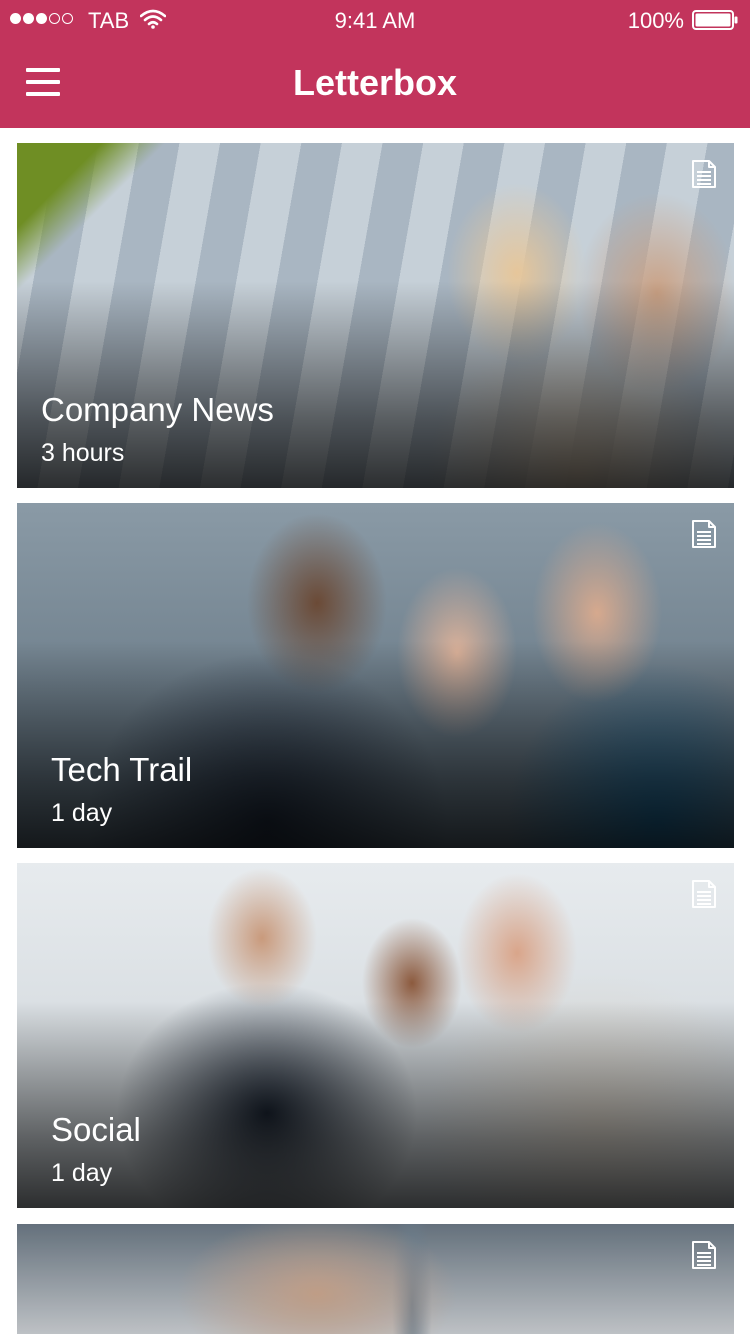 Image resolution: width=750 pixels, height=1334 pixels. What do you see at coordinates (96, 1129) in the screenshot?
I see `card-title: Social` at bounding box center [96, 1129].